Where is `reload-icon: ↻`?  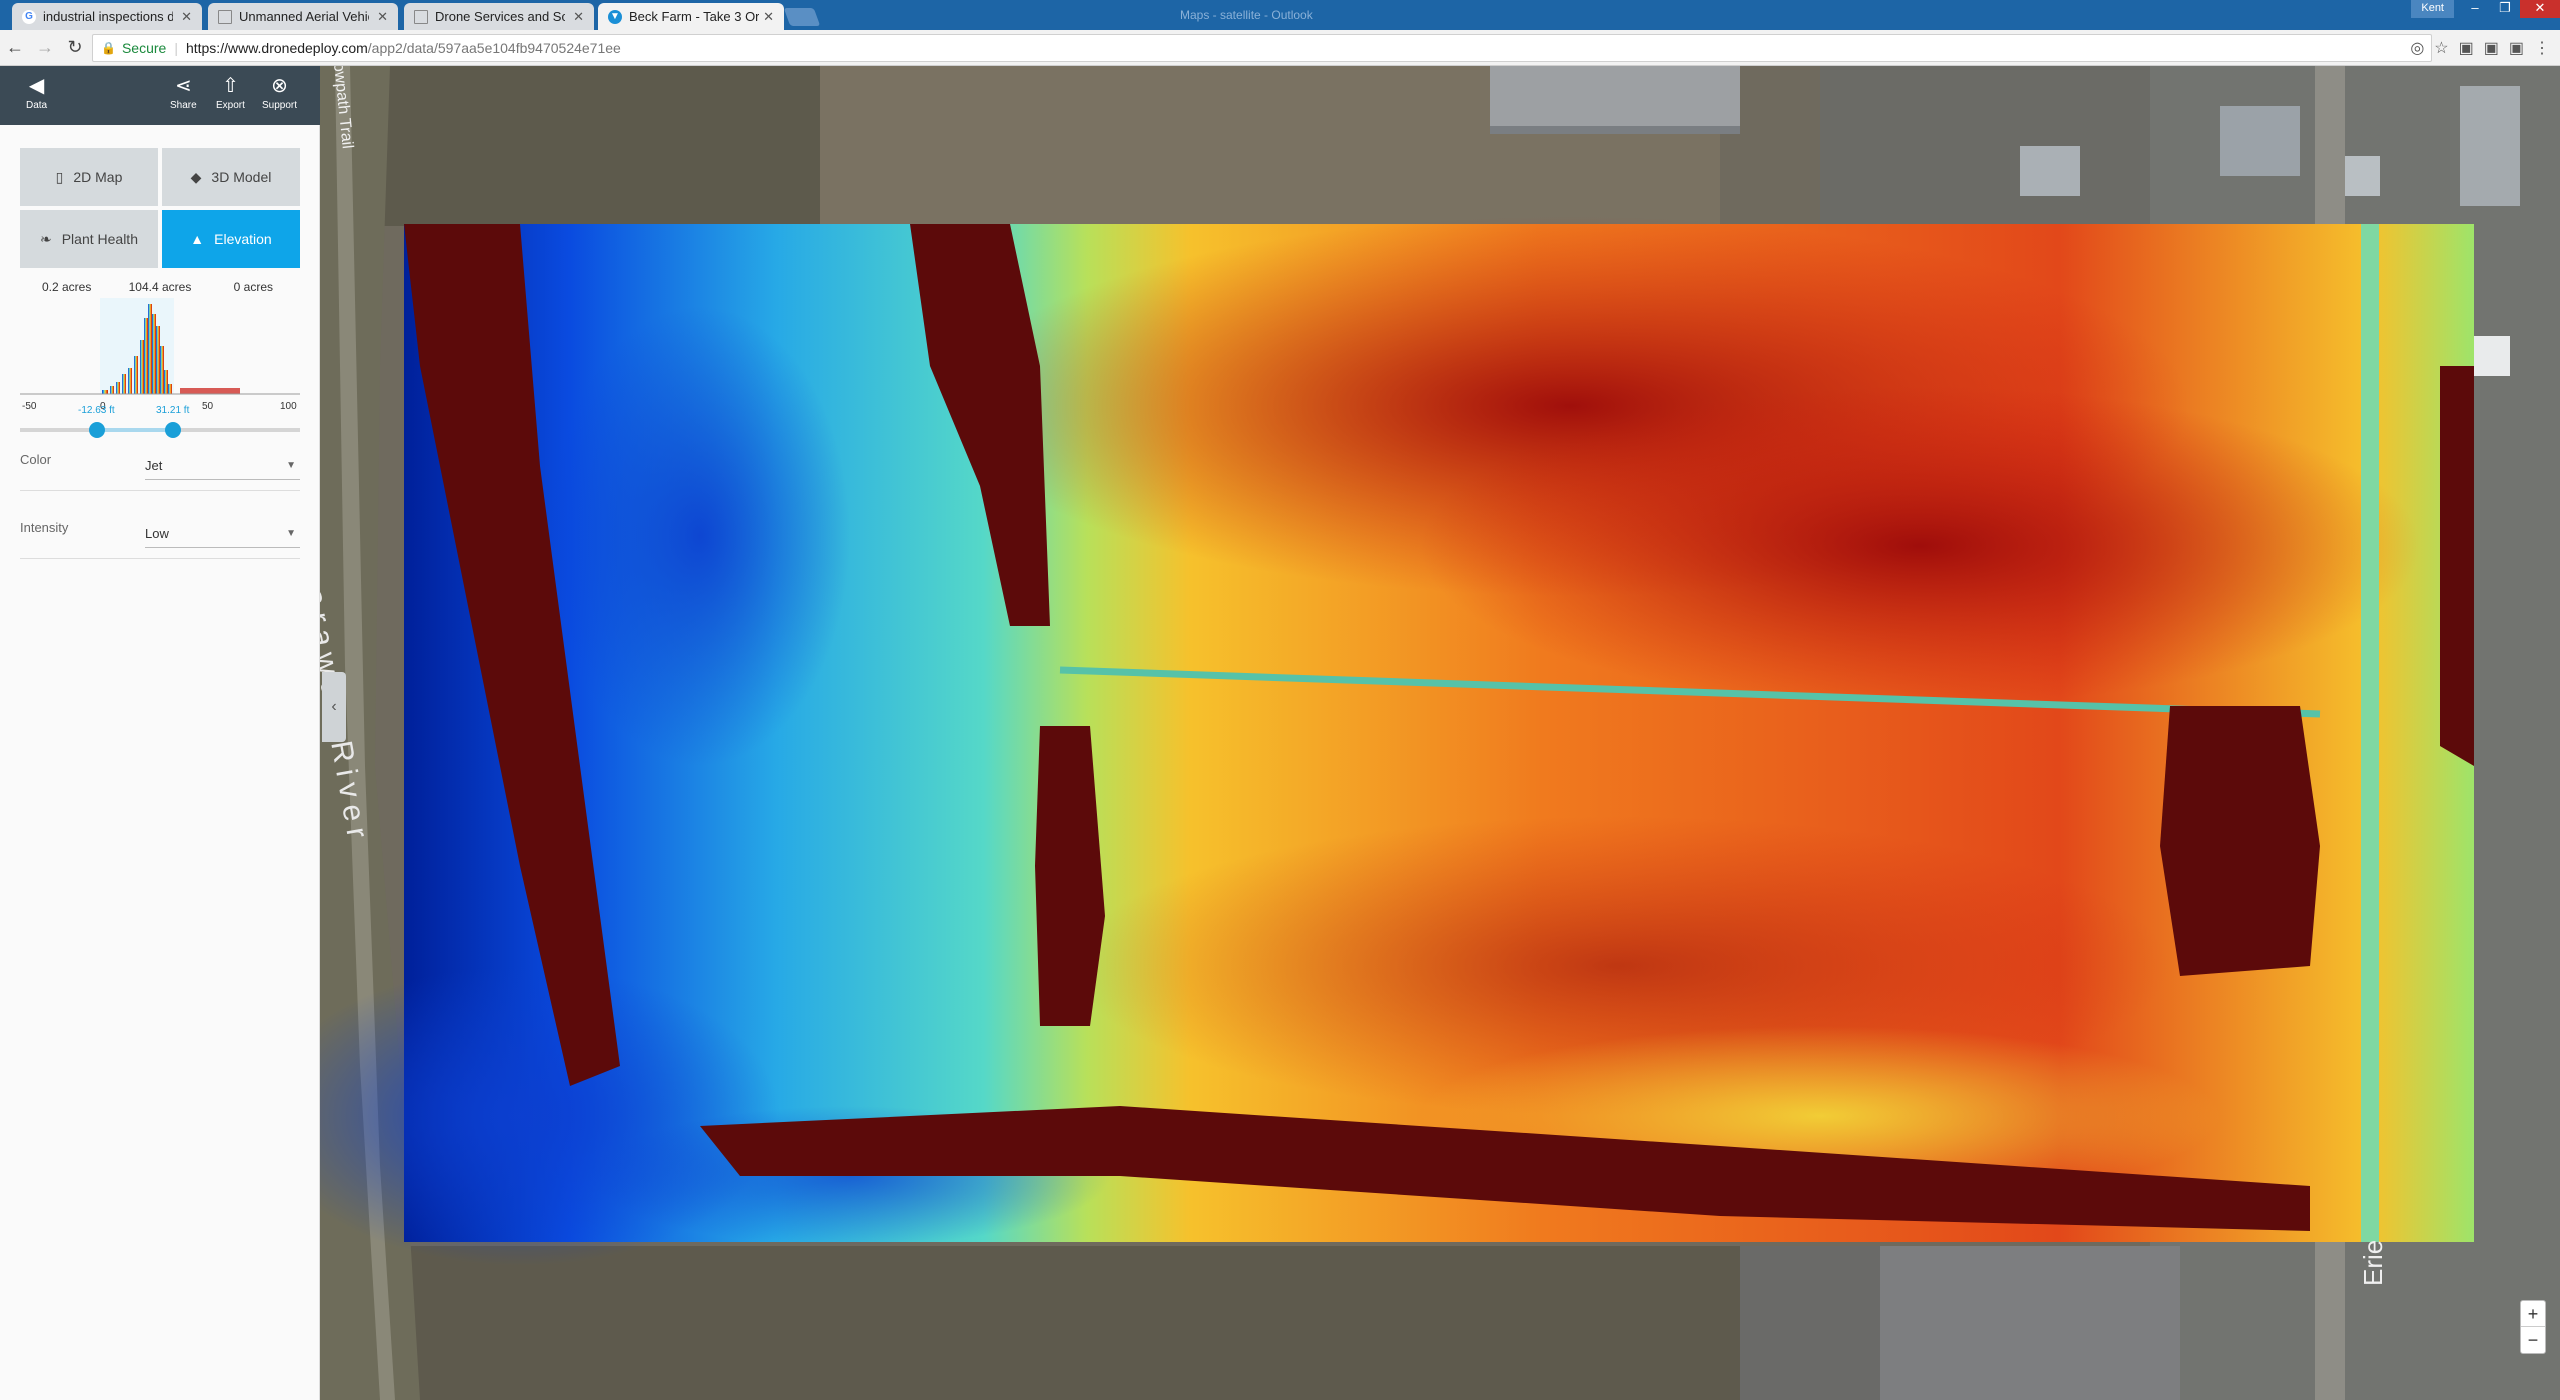 reload-icon: ↻ is located at coordinates (75, 47).